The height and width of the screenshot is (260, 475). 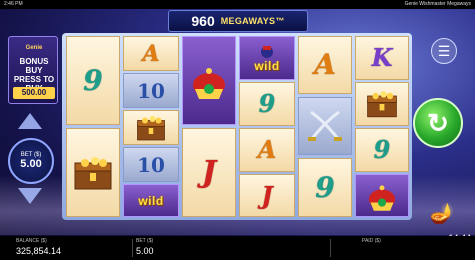 I want to click on bonus-buy-button: Genie BONUS BUY PRESS TO BUY 500.00, so click(x=33, y=70).